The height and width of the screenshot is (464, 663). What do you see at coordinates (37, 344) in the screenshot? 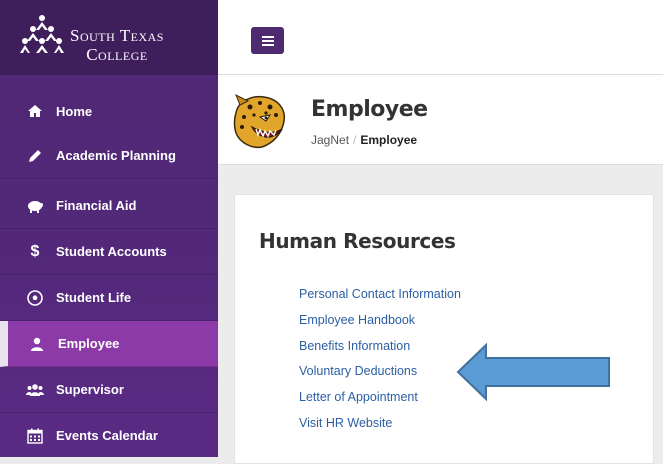
I see `user-icon` at bounding box center [37, 344].